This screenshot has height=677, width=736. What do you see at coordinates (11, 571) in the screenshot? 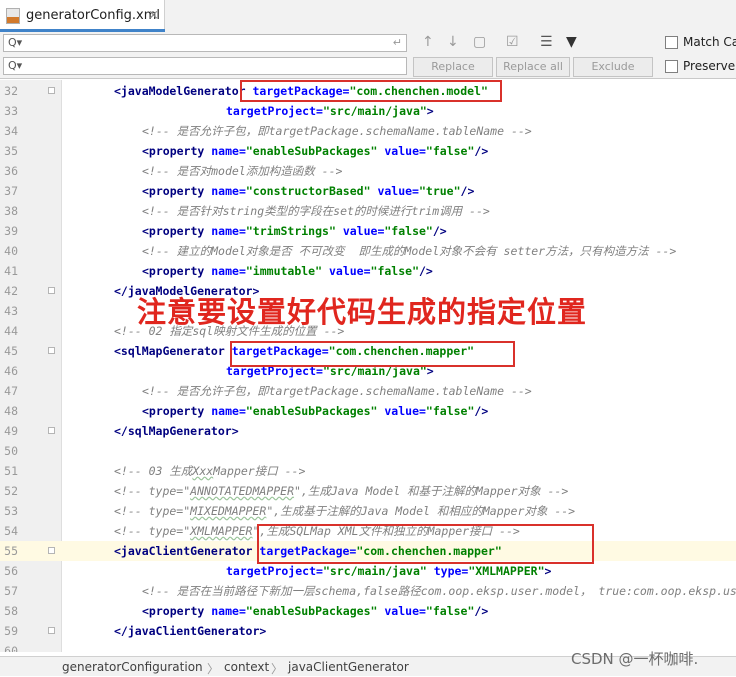
I see `line-number: 56` at bounding box center [11, 571].